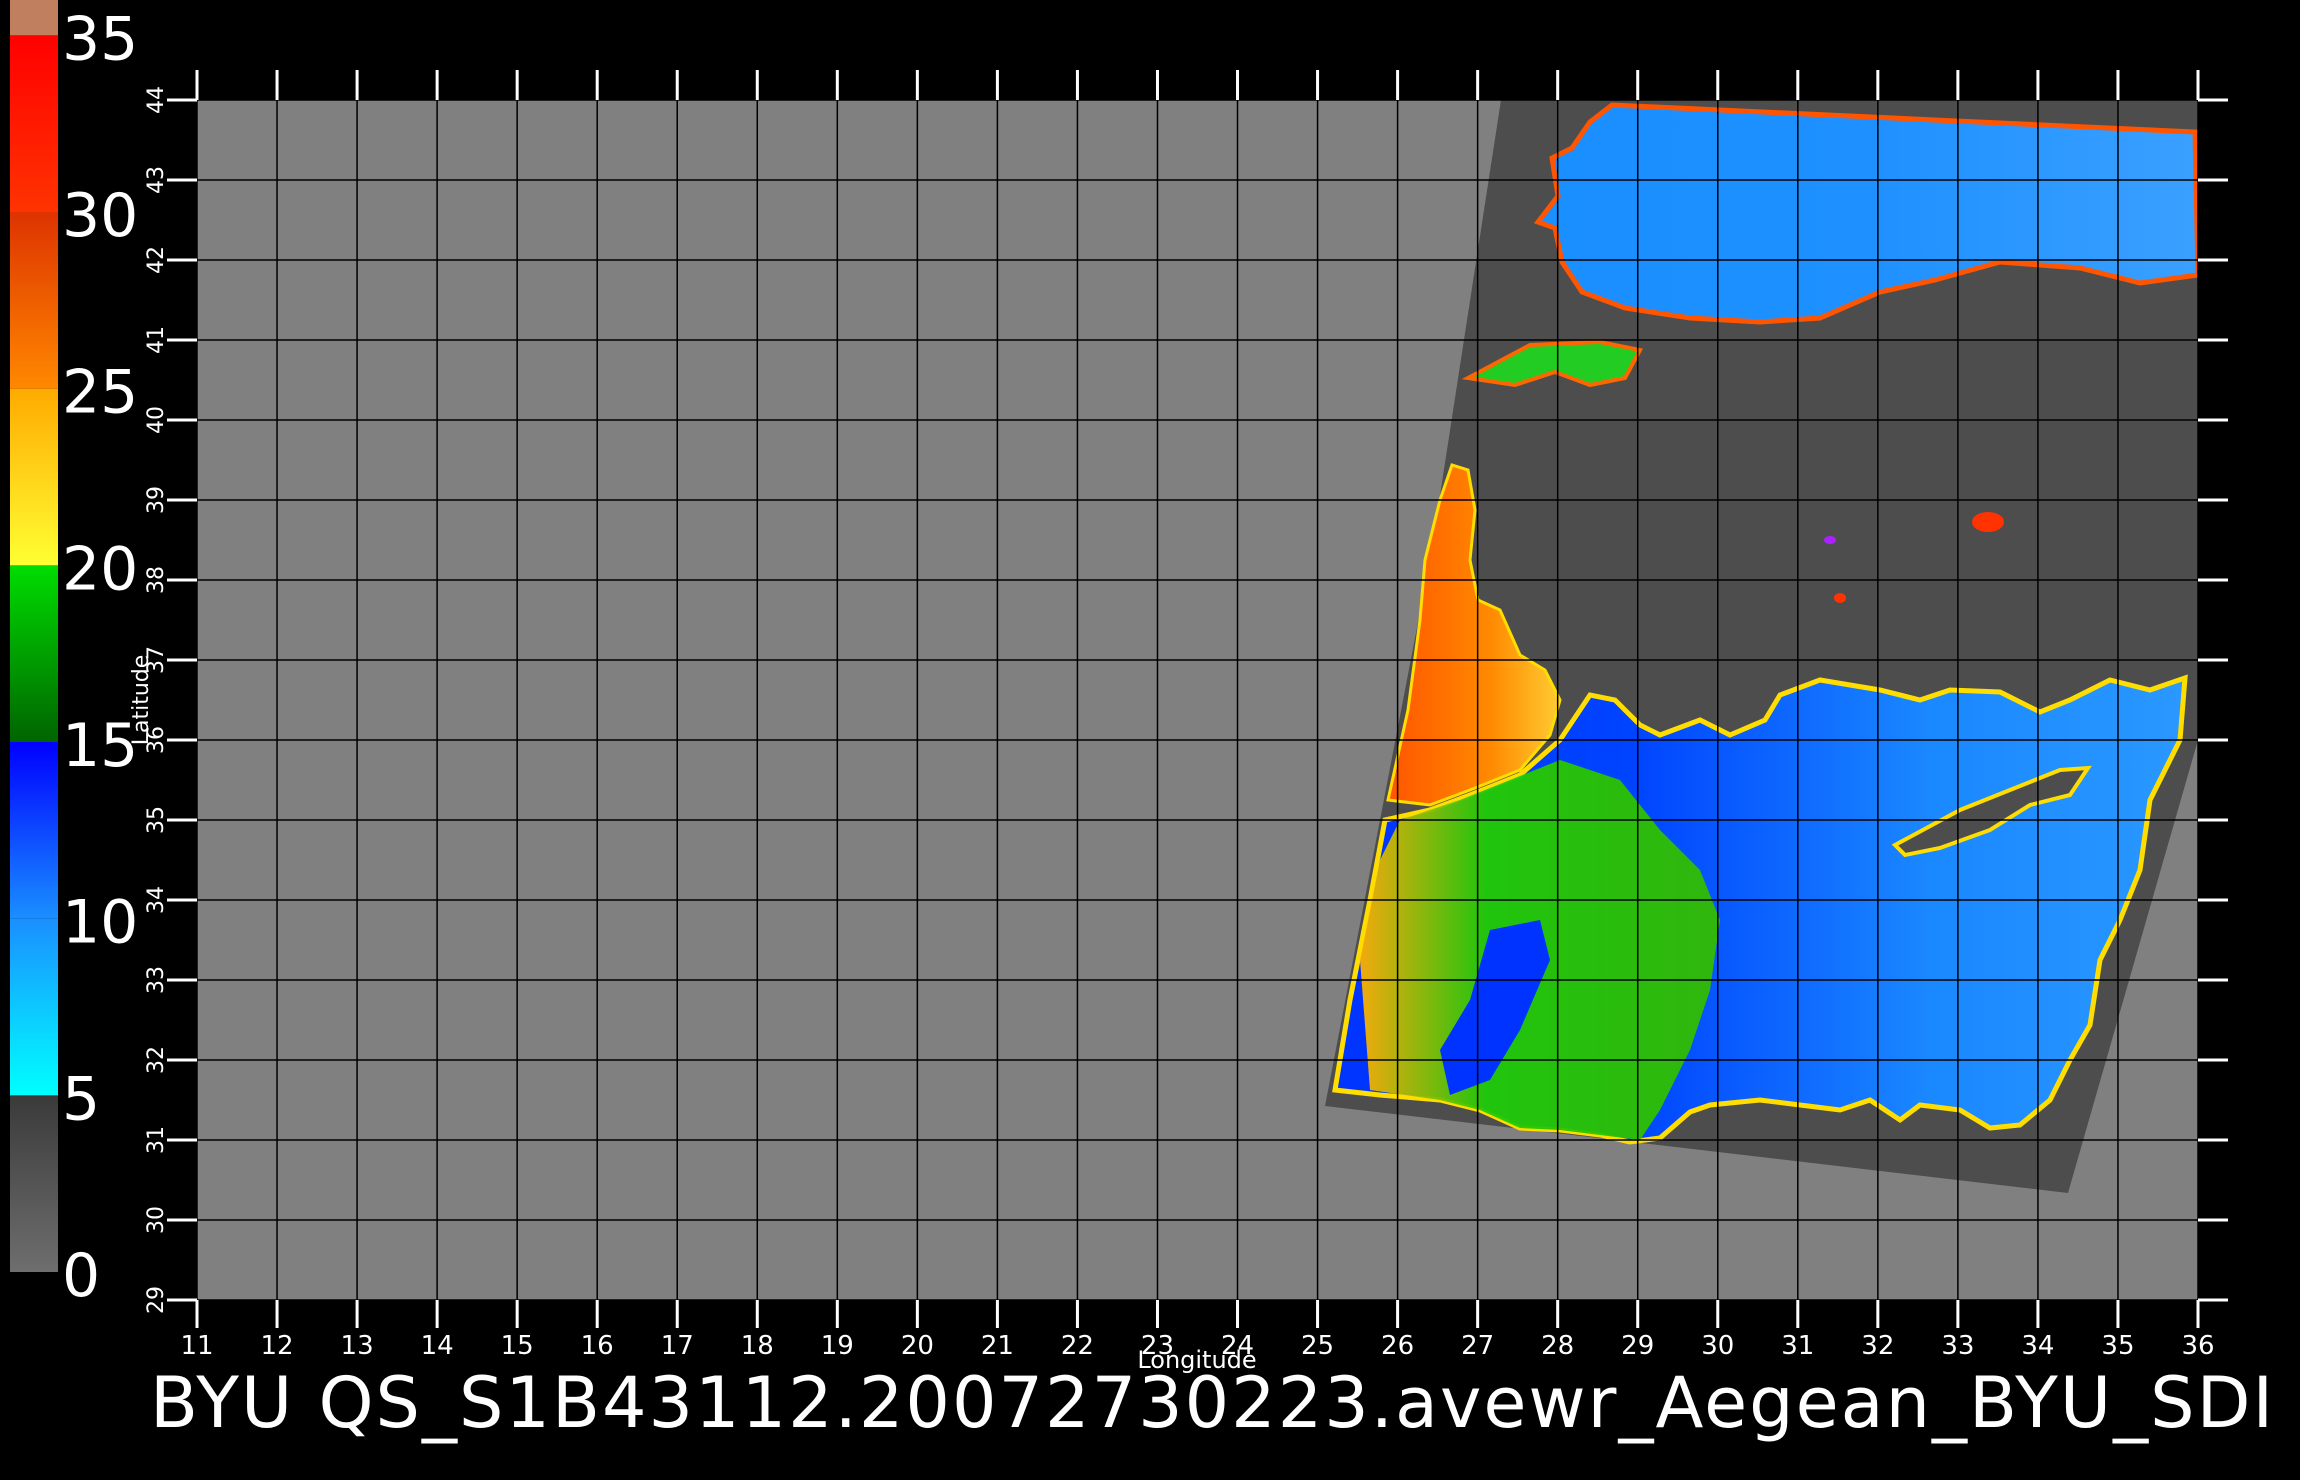 This screenshot has height=1480, width=2300. Describe the element at coordinates (757, 1346) in the screenshot. I see `lon-tick-label: 18` at that location.